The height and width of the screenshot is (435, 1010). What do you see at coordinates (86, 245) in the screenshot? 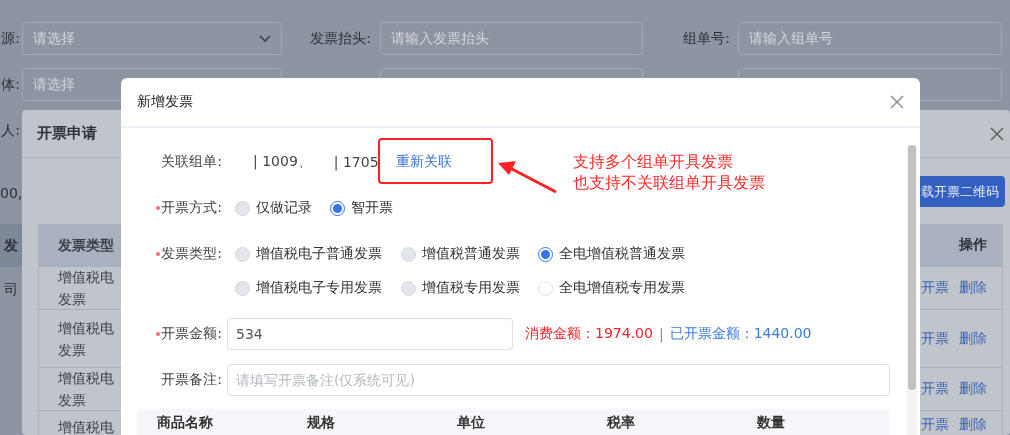
I see `column-header: 发票类型` at bounding box center [86, 245].